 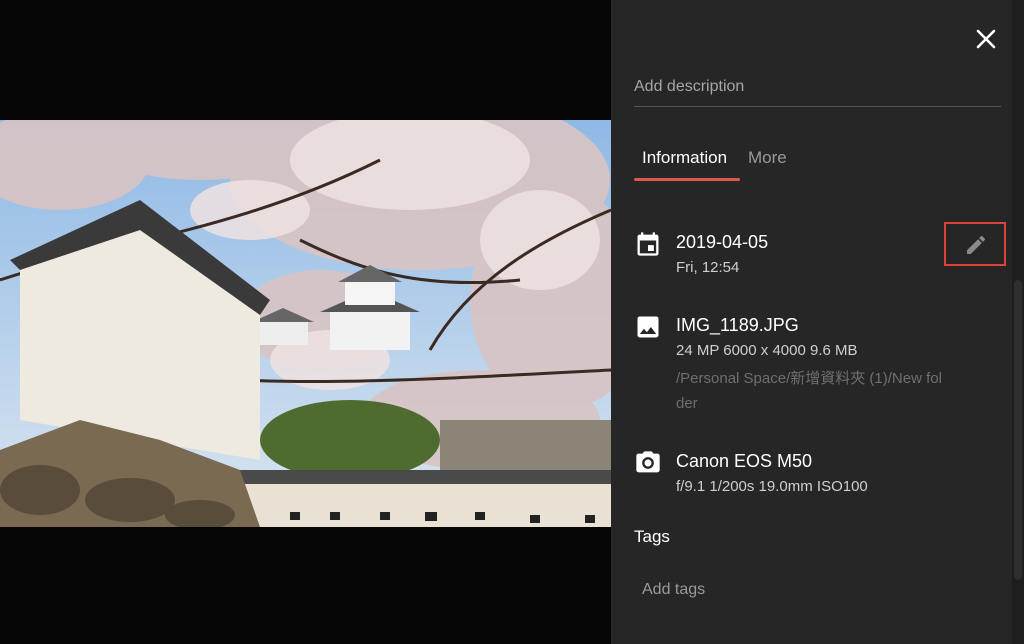 I want to click on tags-heading: Tags, so click(x=652, y=536).